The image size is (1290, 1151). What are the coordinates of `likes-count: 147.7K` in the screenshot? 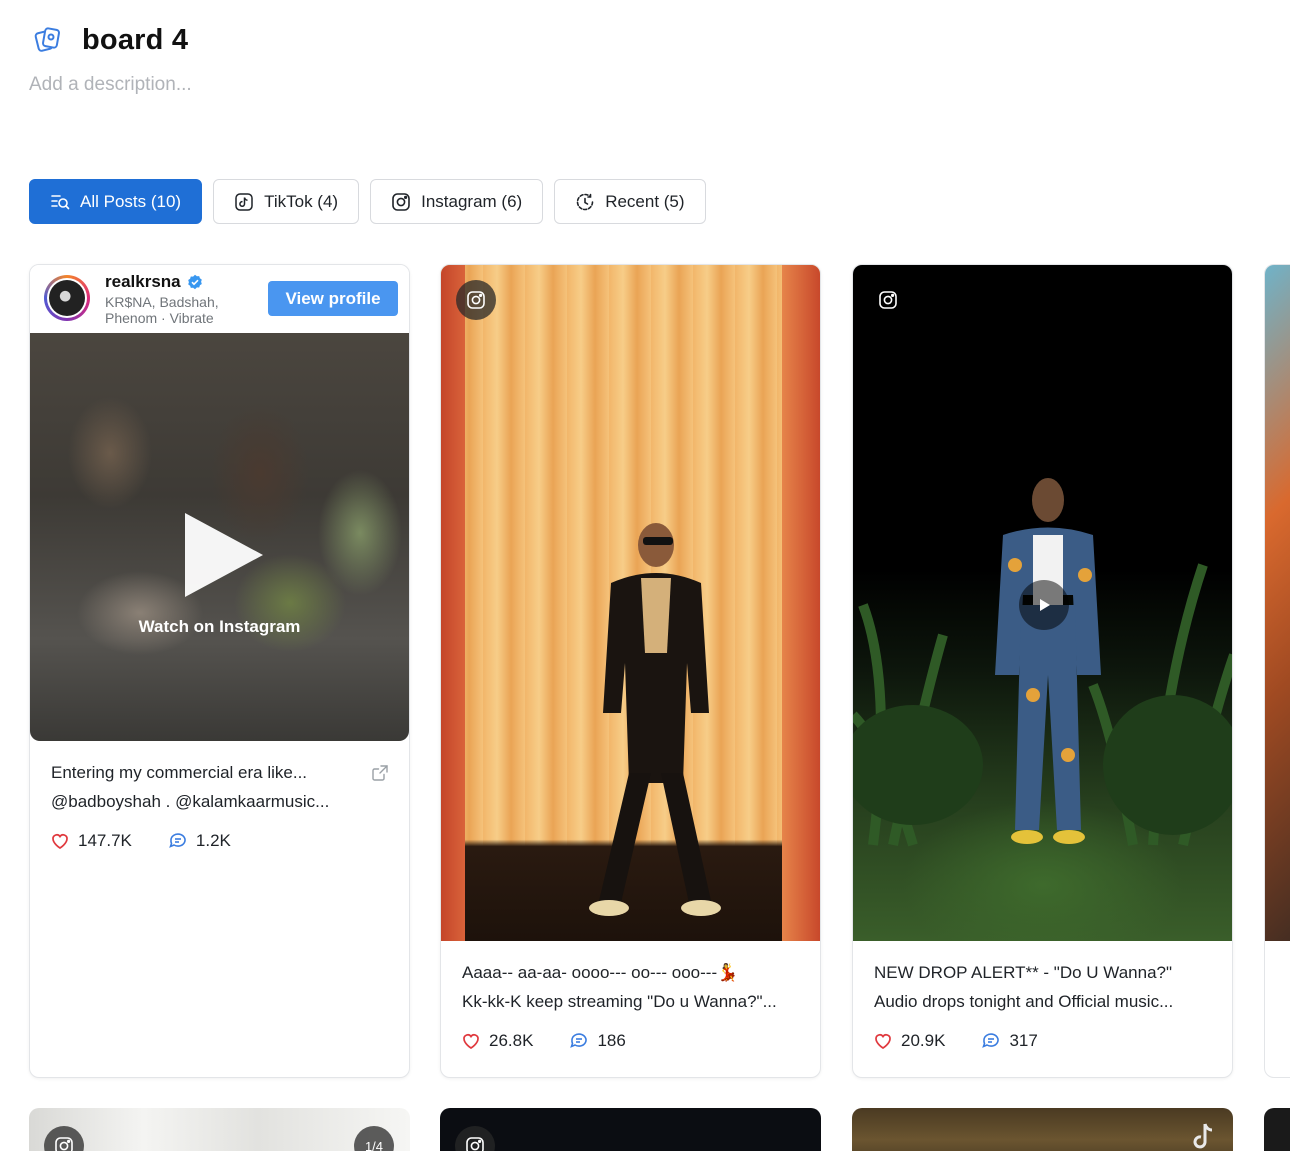 It's located at (105, 840).